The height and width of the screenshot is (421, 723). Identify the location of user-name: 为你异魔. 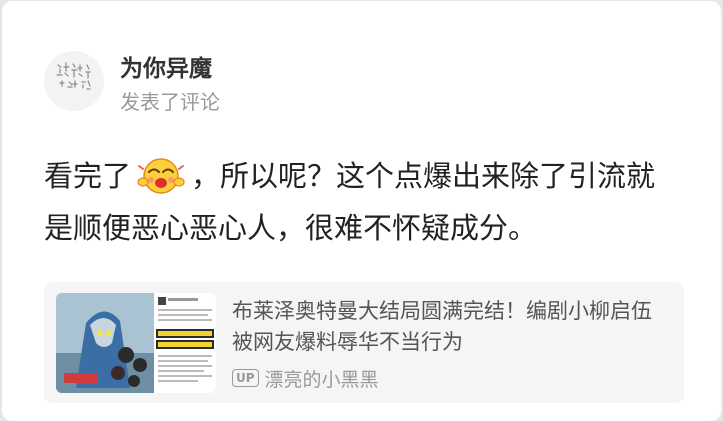
(166, 69).